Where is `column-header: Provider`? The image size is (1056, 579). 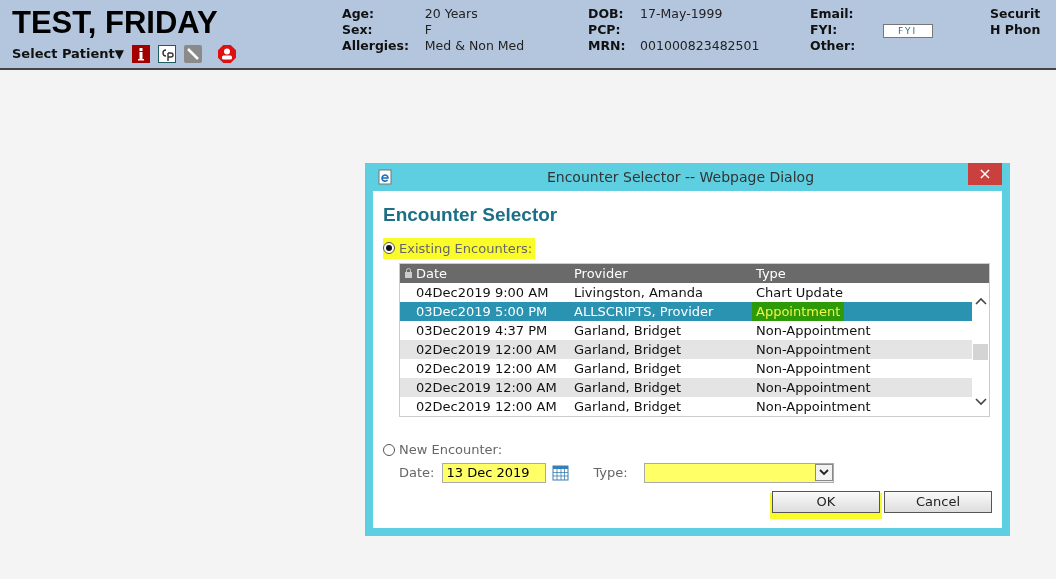
column-header: Provider is located at coordinates (665, 273).